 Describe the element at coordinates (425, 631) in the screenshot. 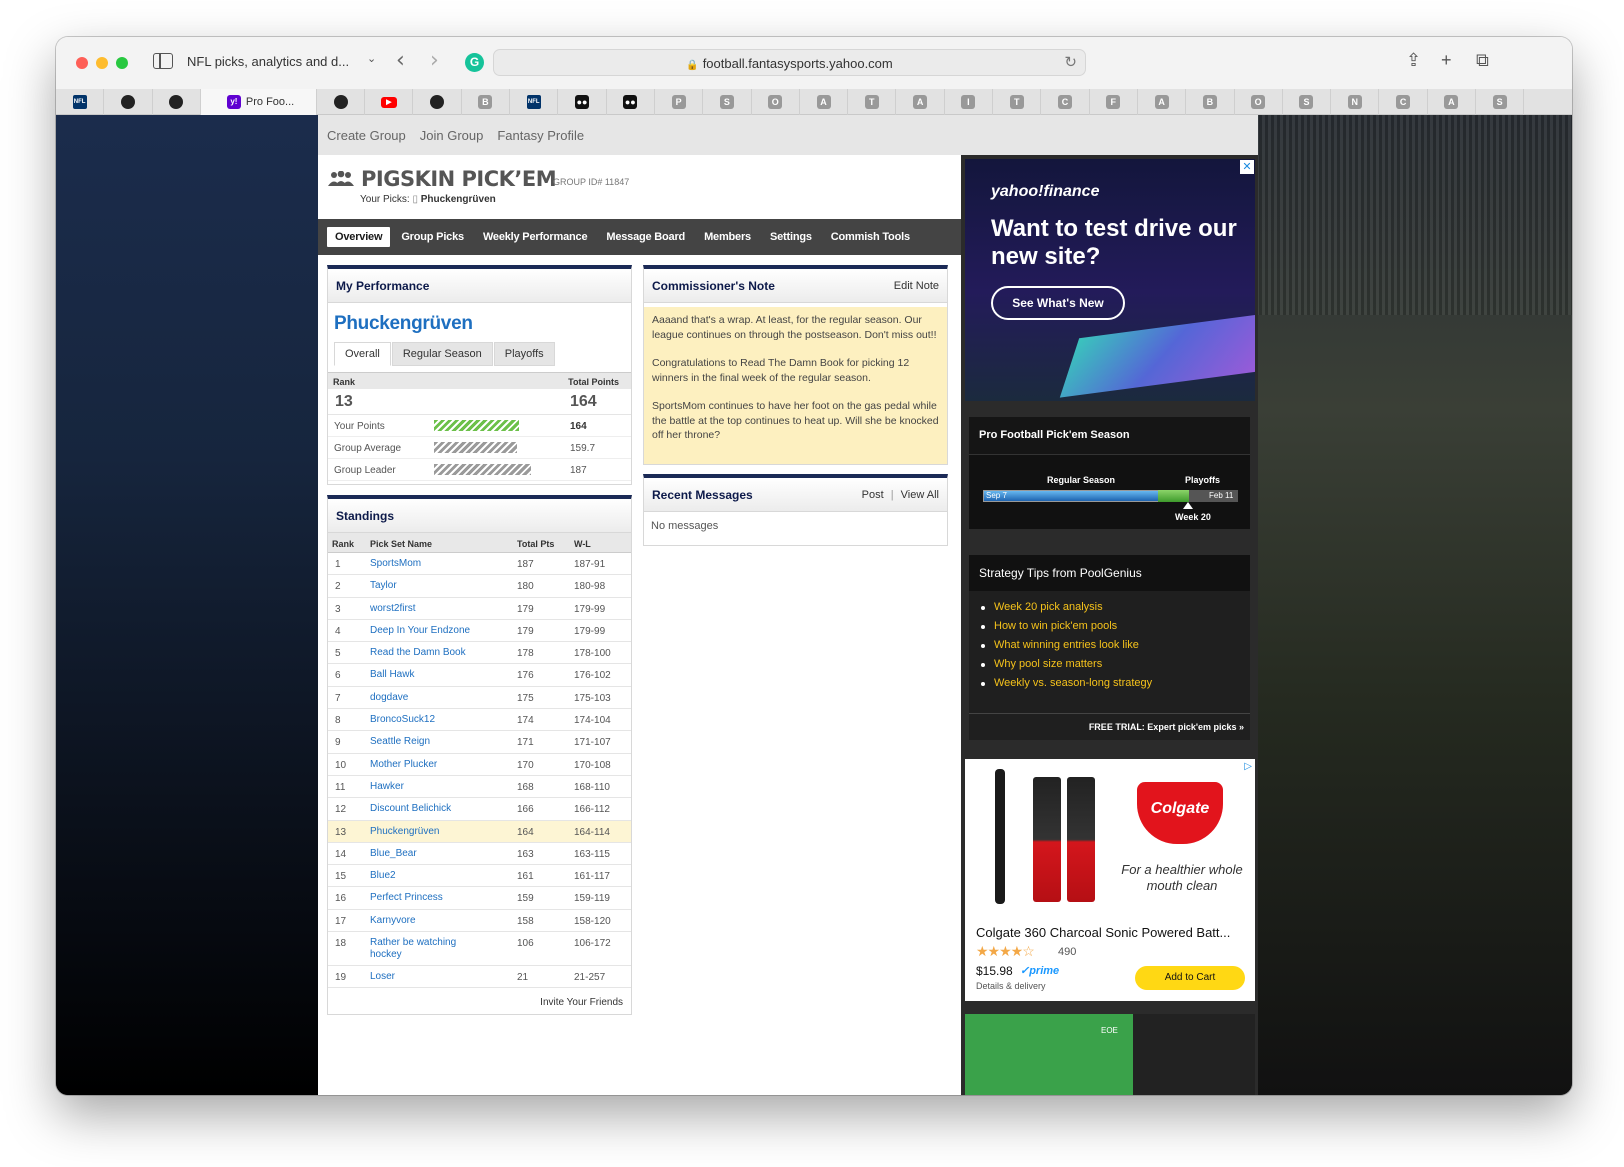

I see `pick-set-link: Deep In Your Endzone` at that location.